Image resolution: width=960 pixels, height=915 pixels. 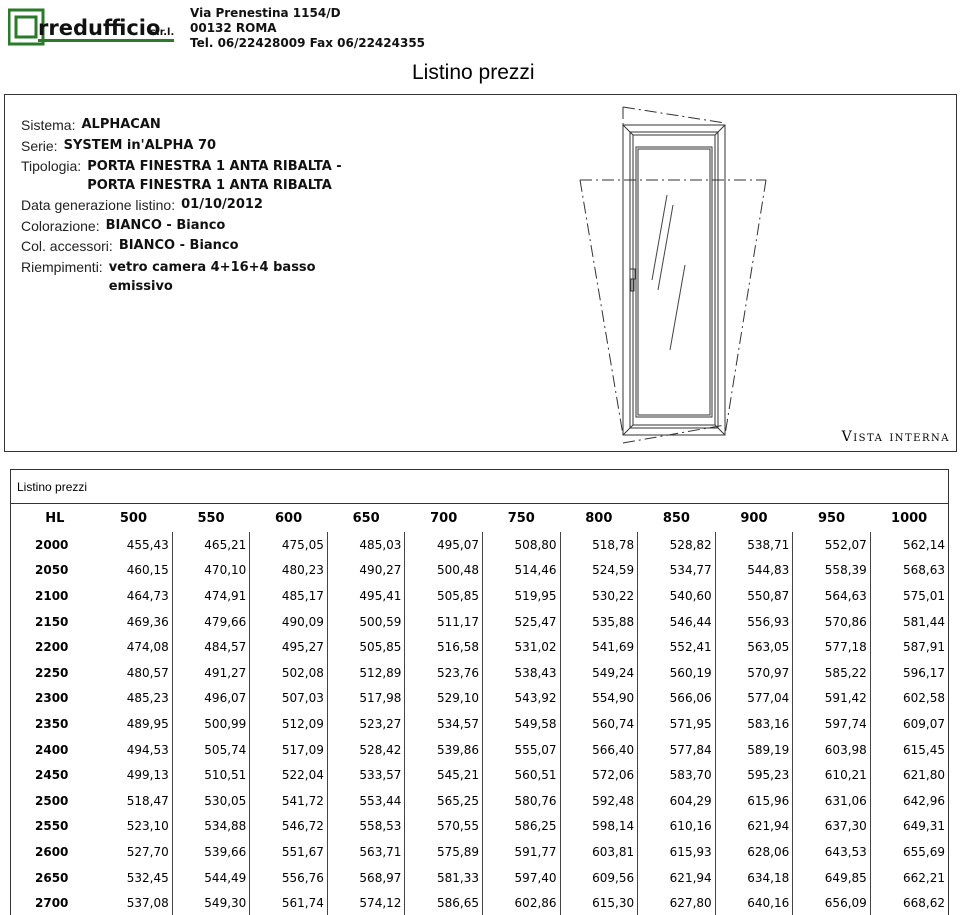 What do you see at coordinates (443, 826) in the screenshot?
I see `price-cell: 570,55` at bounding box center [443, 826].